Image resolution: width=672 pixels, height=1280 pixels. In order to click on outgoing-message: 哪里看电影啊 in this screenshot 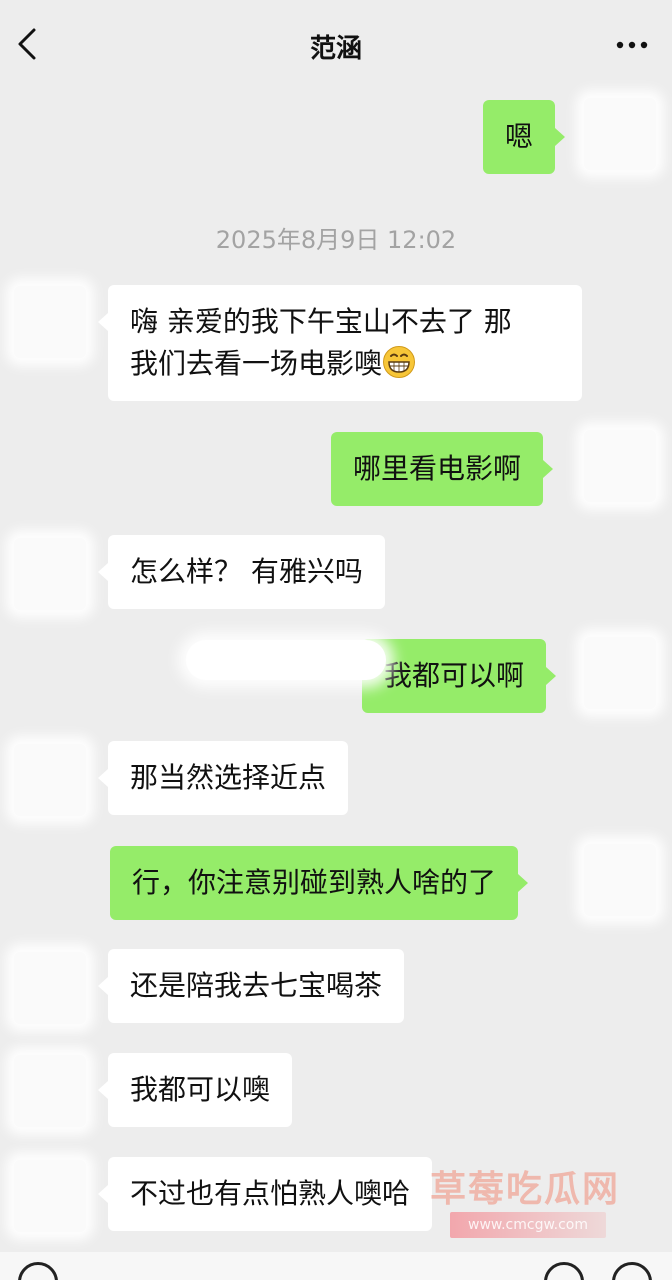, I will do `click(442, 469)`.